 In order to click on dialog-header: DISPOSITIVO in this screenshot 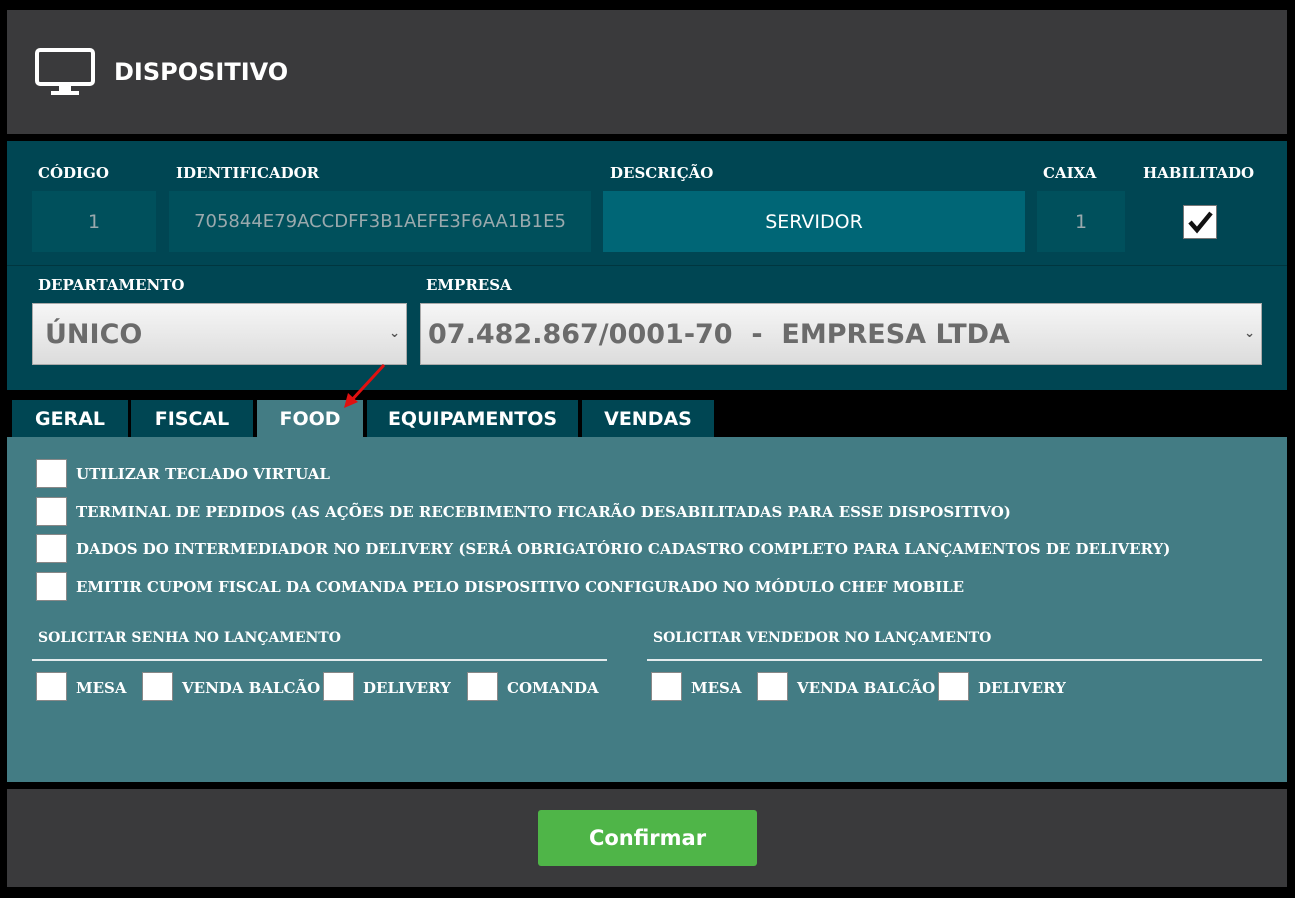, I will do `click(647, 72)`.